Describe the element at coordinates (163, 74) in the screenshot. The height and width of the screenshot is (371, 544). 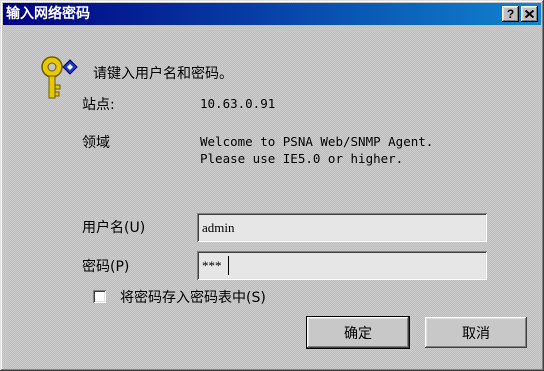
I see `prompt-text: 请键入用户名和密码。` at that location.